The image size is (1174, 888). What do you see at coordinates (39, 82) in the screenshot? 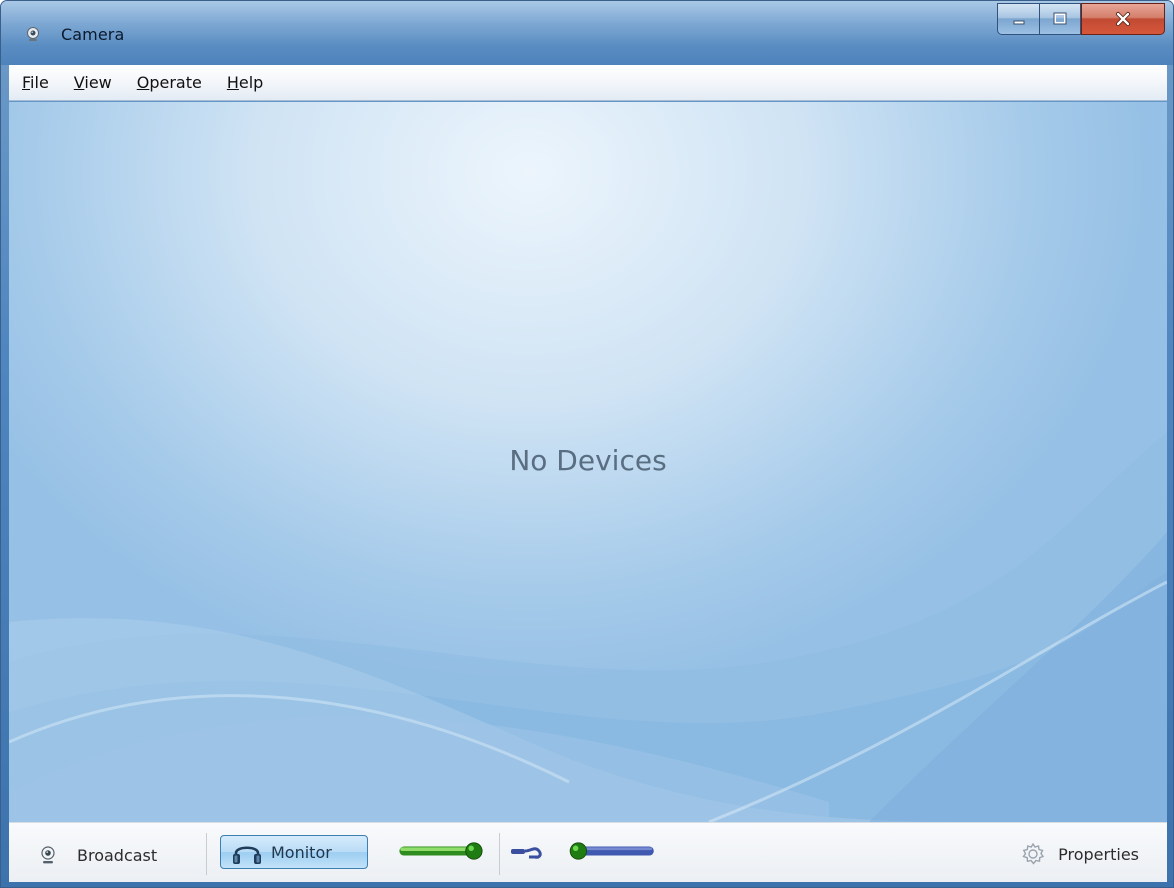
I see `menu-file-label: ile` at bounding box center [39, 82].